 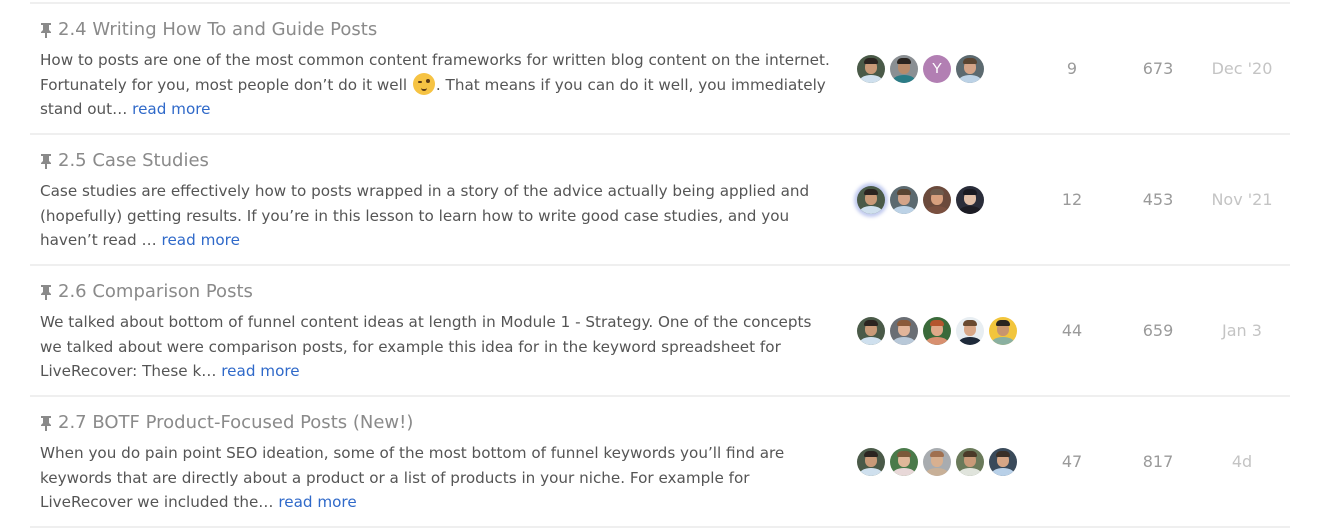 What do you see at coordinates (1072, 461) in the screenshot?
I see `replies-count: 47` at bounding box center [1072, 461].